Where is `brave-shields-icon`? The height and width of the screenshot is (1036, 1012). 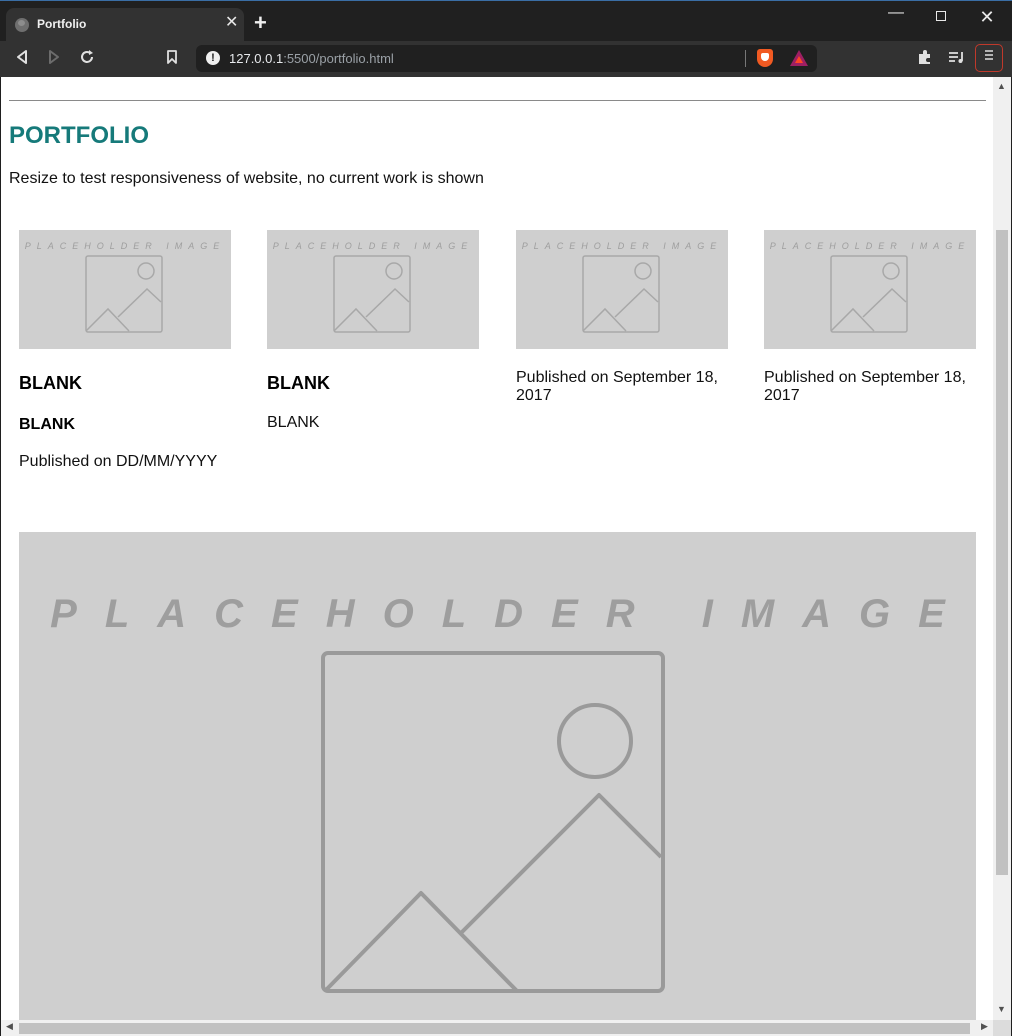 brave-shields-icon is located at coordinates (765, 58).